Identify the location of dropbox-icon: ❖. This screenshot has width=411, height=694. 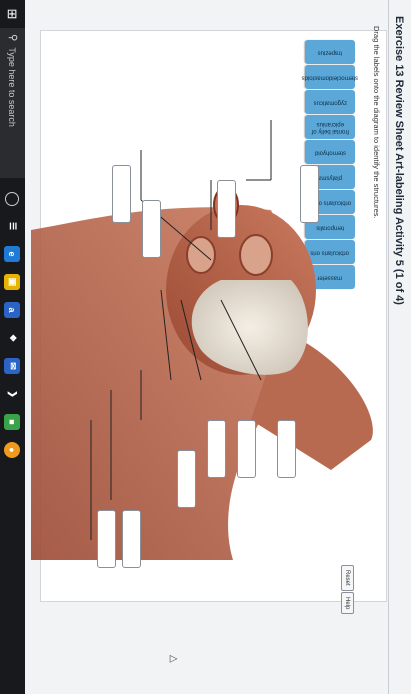
(13, 338).